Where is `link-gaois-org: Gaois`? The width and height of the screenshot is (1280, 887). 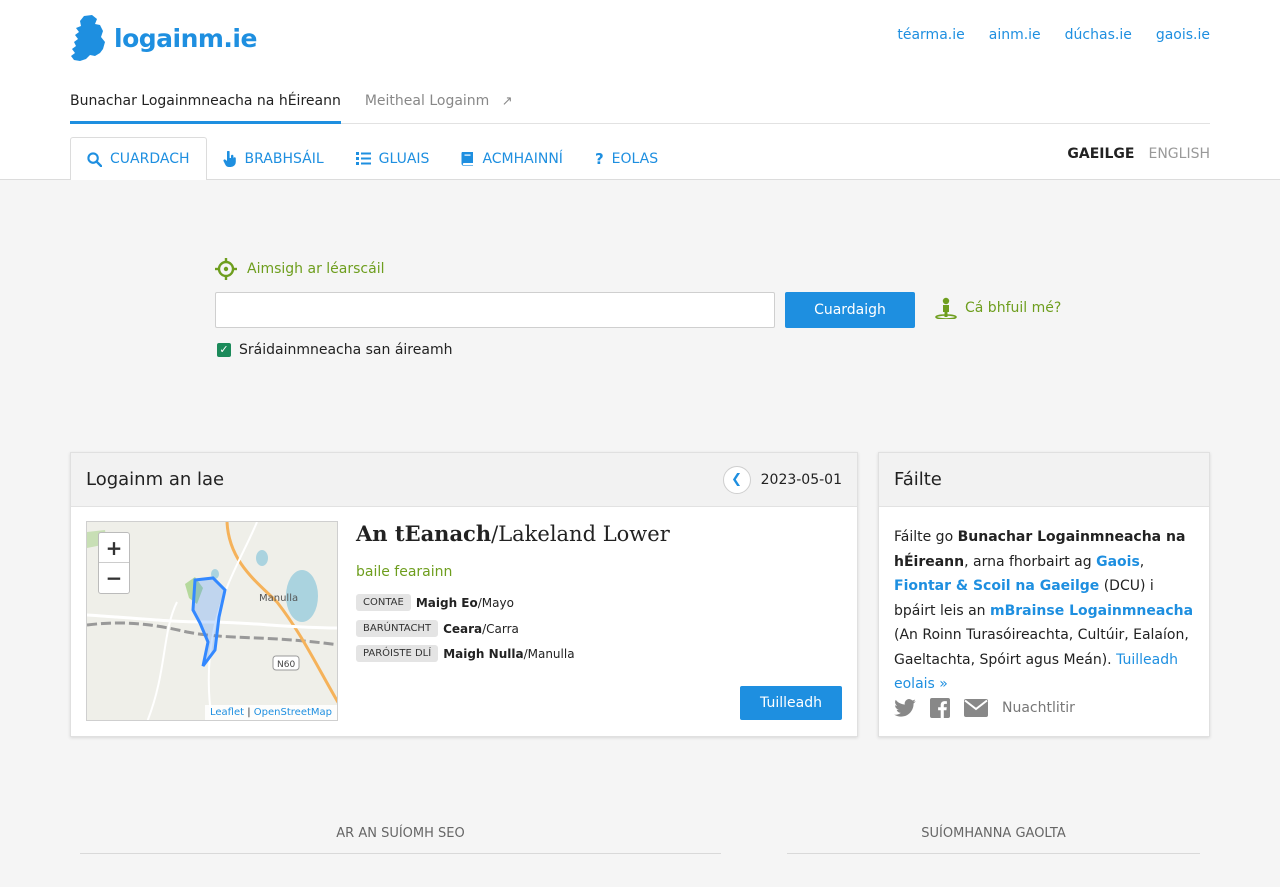 link-gaois-org: Gaois is located at coordinates (1118, 562).